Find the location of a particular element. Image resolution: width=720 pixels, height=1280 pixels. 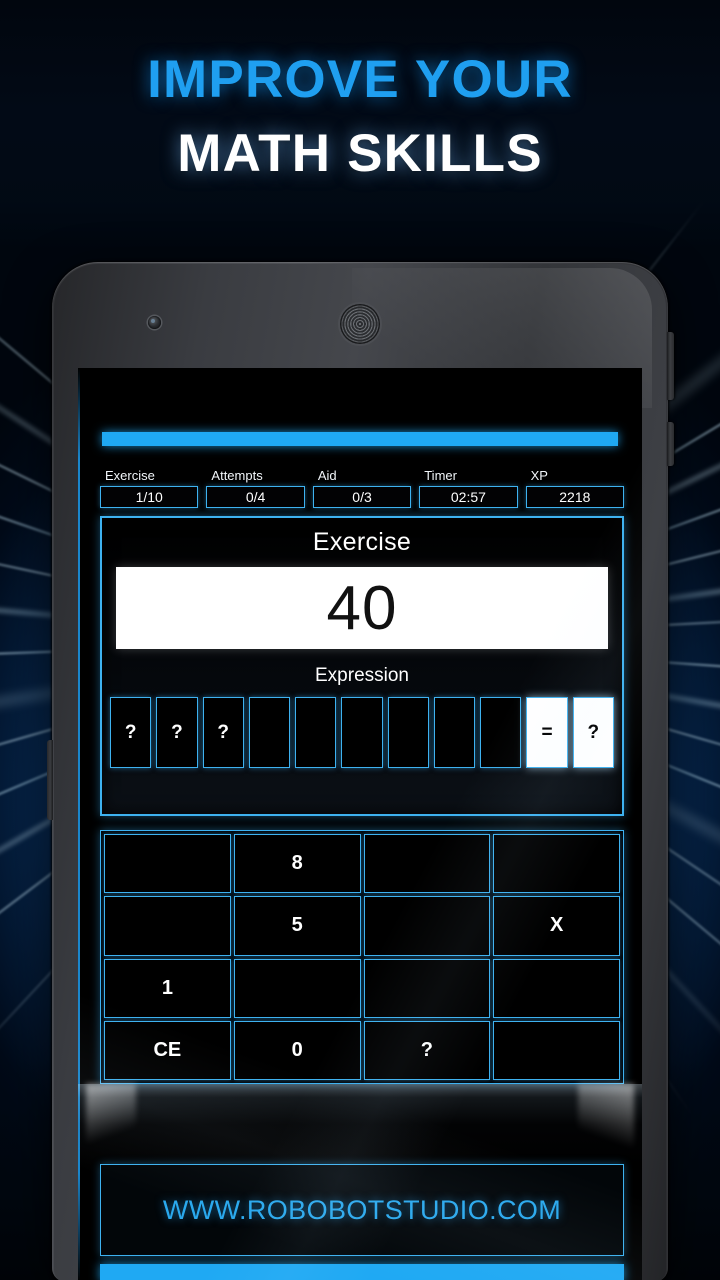

keypad-key-1: 1 is located at coordinates (167, 988).